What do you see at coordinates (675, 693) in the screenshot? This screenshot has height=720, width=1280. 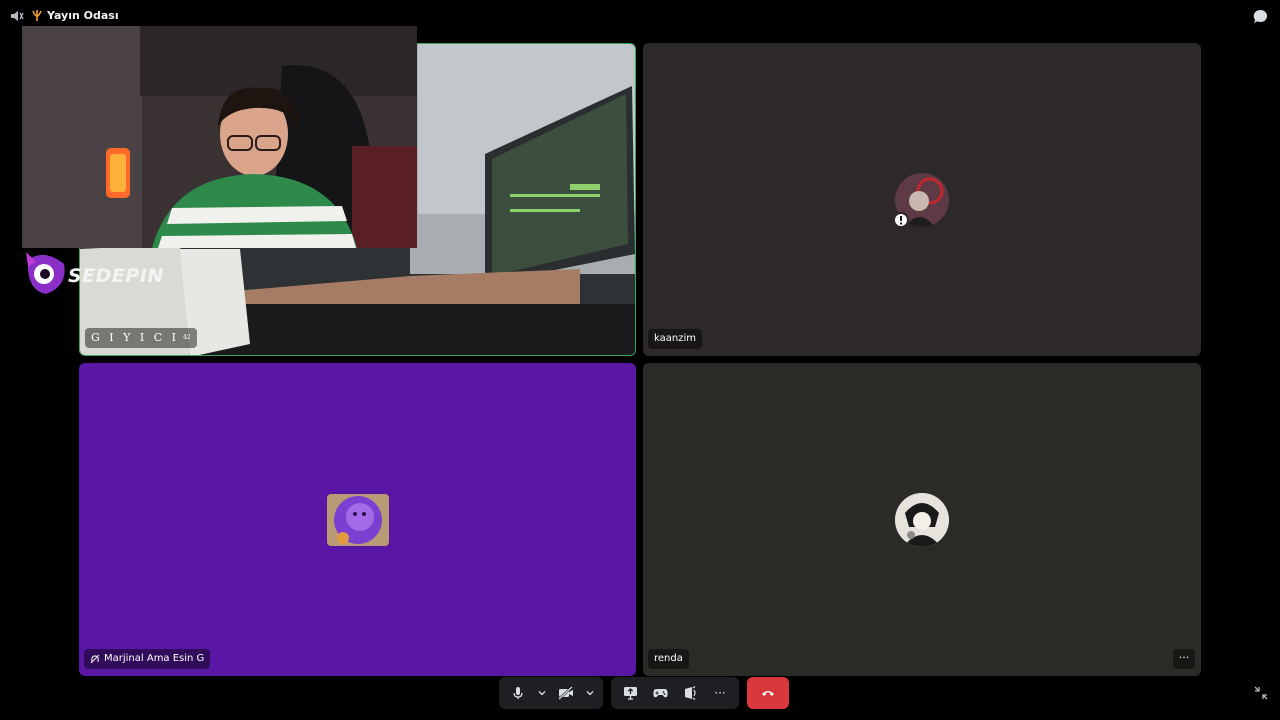 I see `activity-controls-group: ···` at bounding box center [675, 693].